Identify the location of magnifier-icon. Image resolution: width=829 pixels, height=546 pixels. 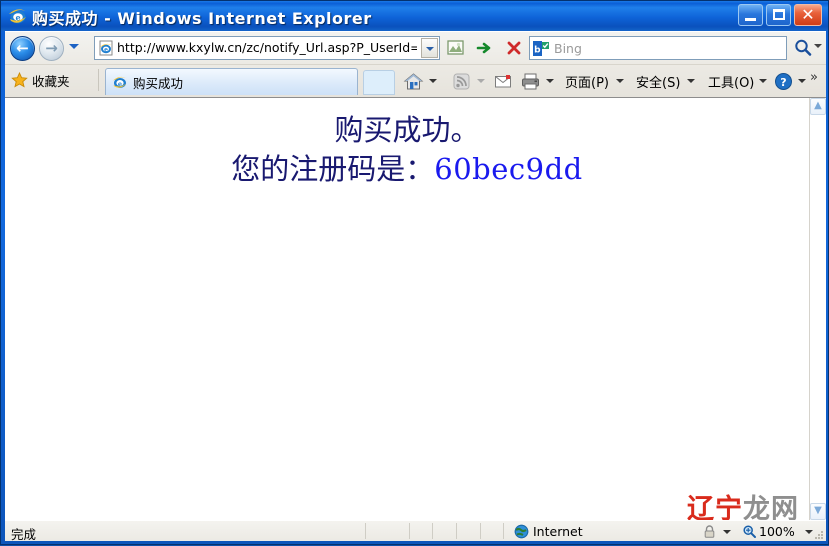
(749, 531).